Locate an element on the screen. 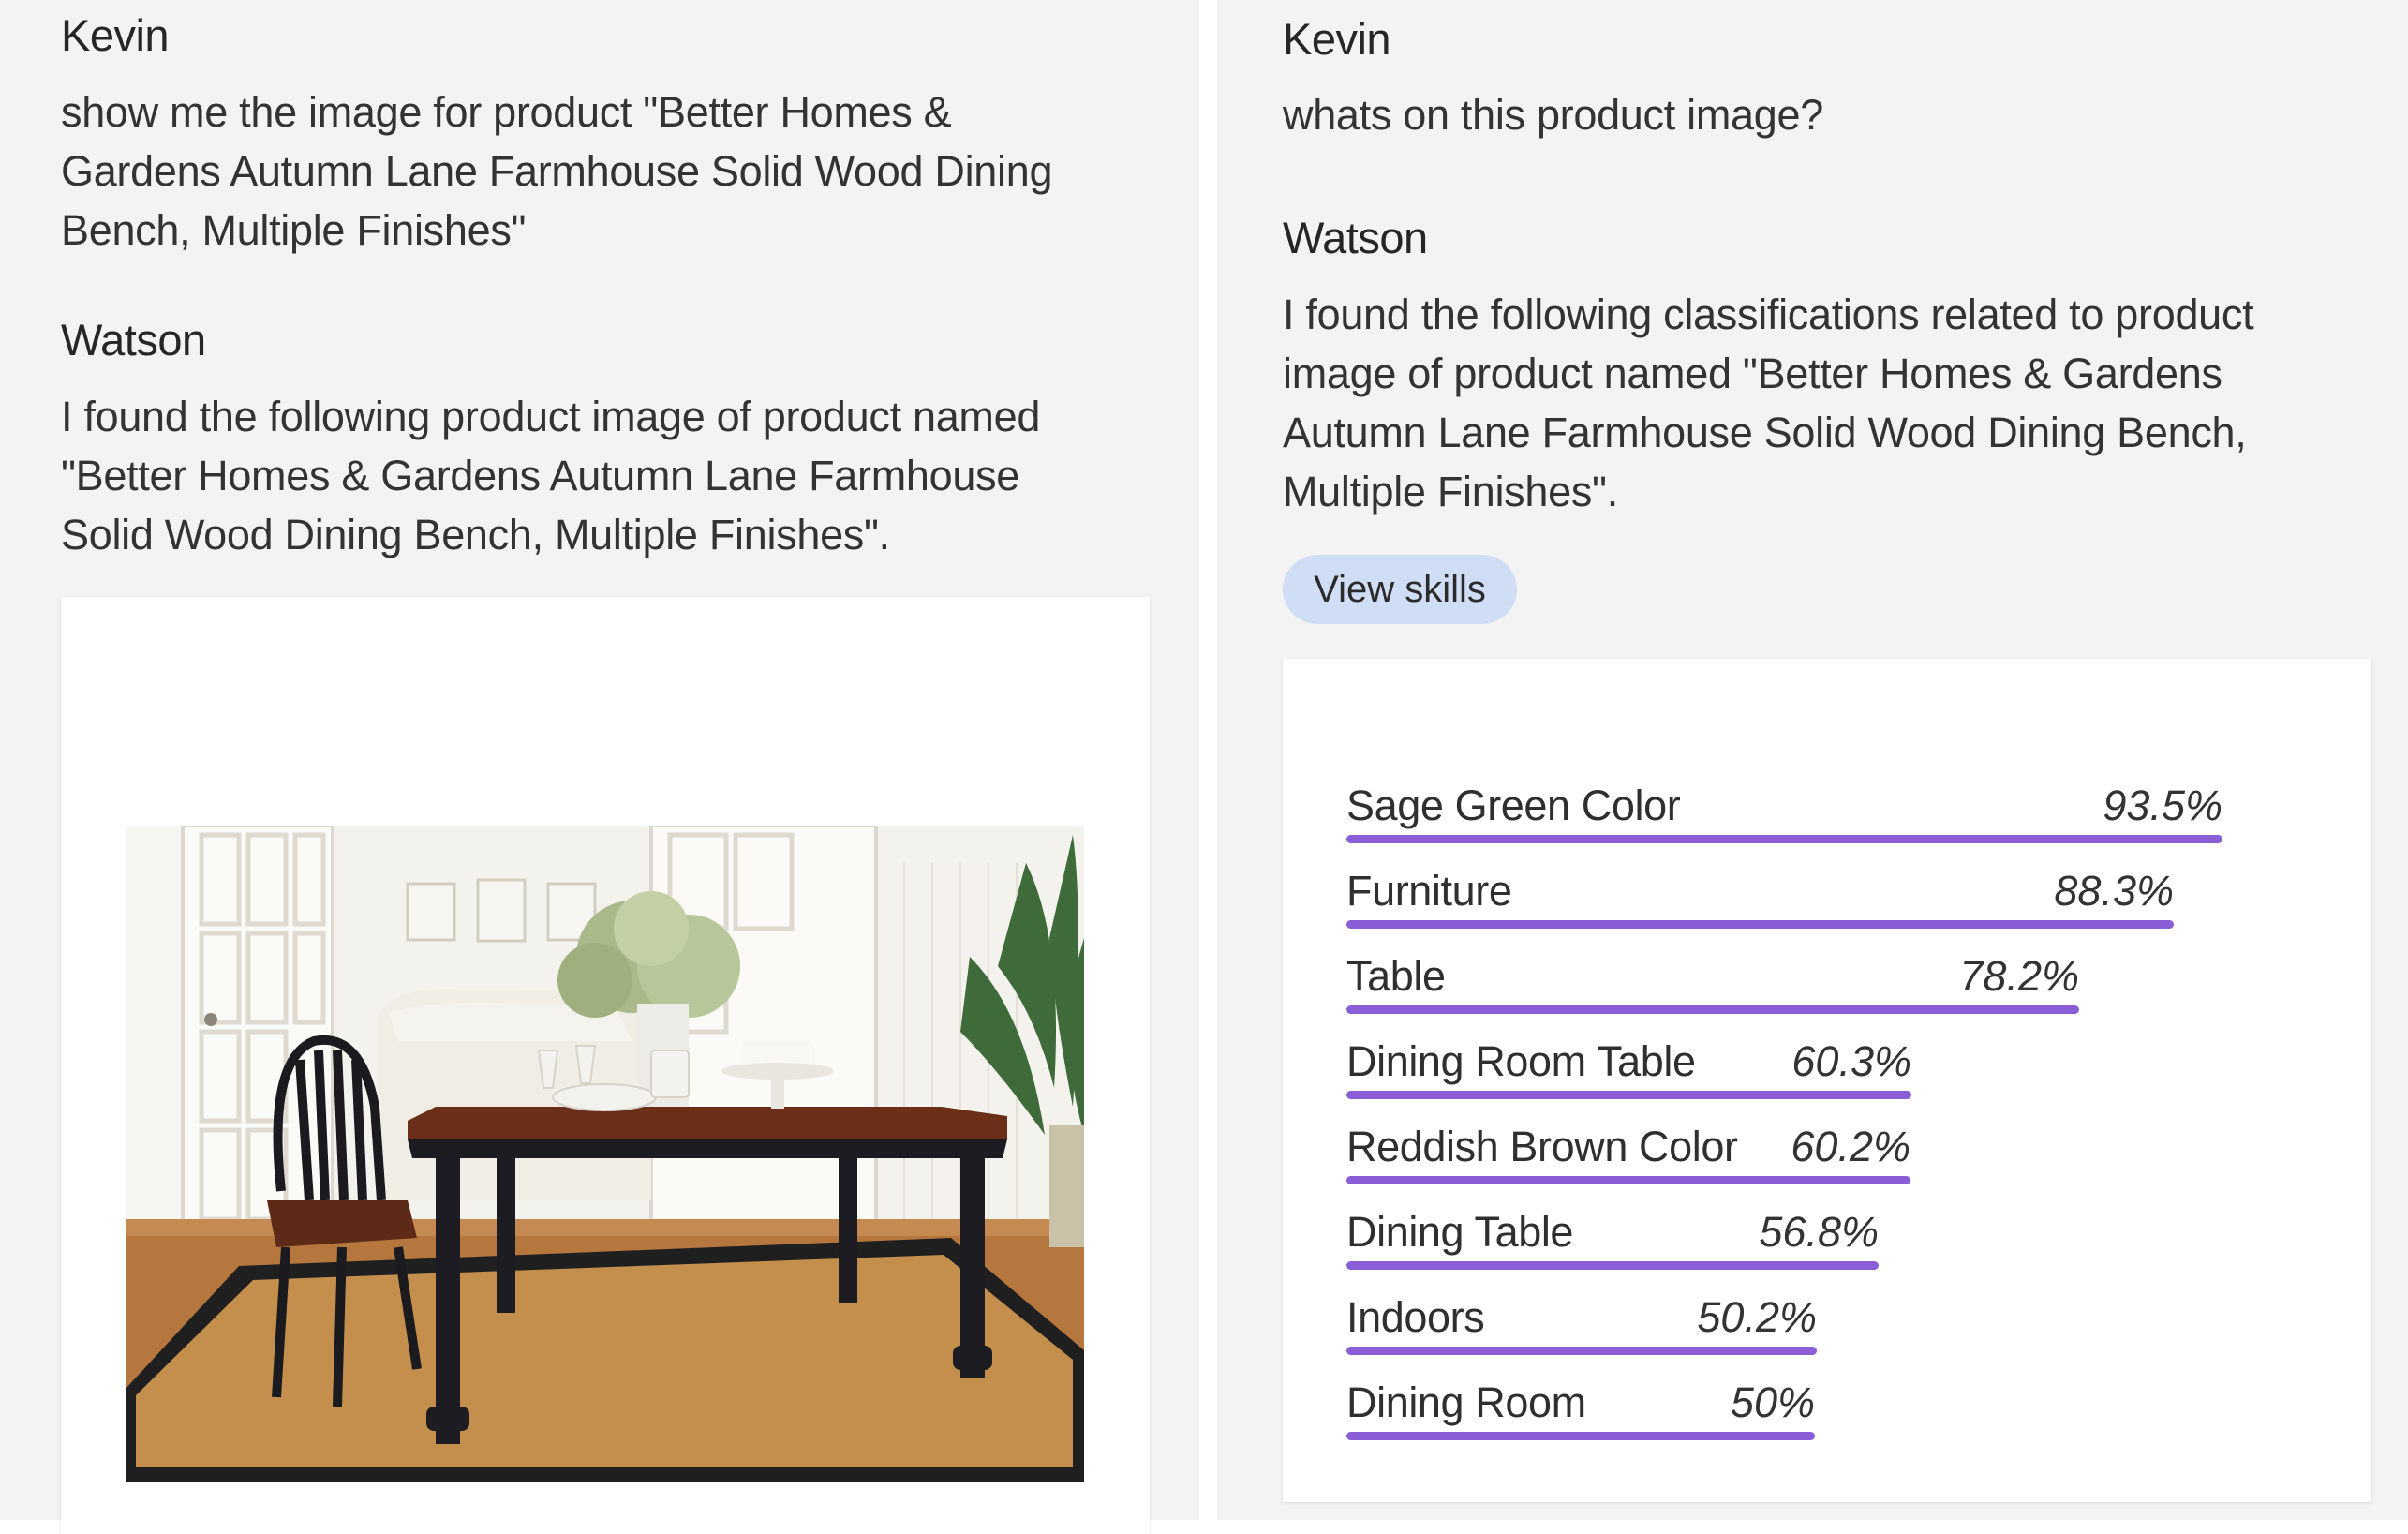  classification-row: Reddish Brown Color 60.2% is located at coordinates (1628, 1147).